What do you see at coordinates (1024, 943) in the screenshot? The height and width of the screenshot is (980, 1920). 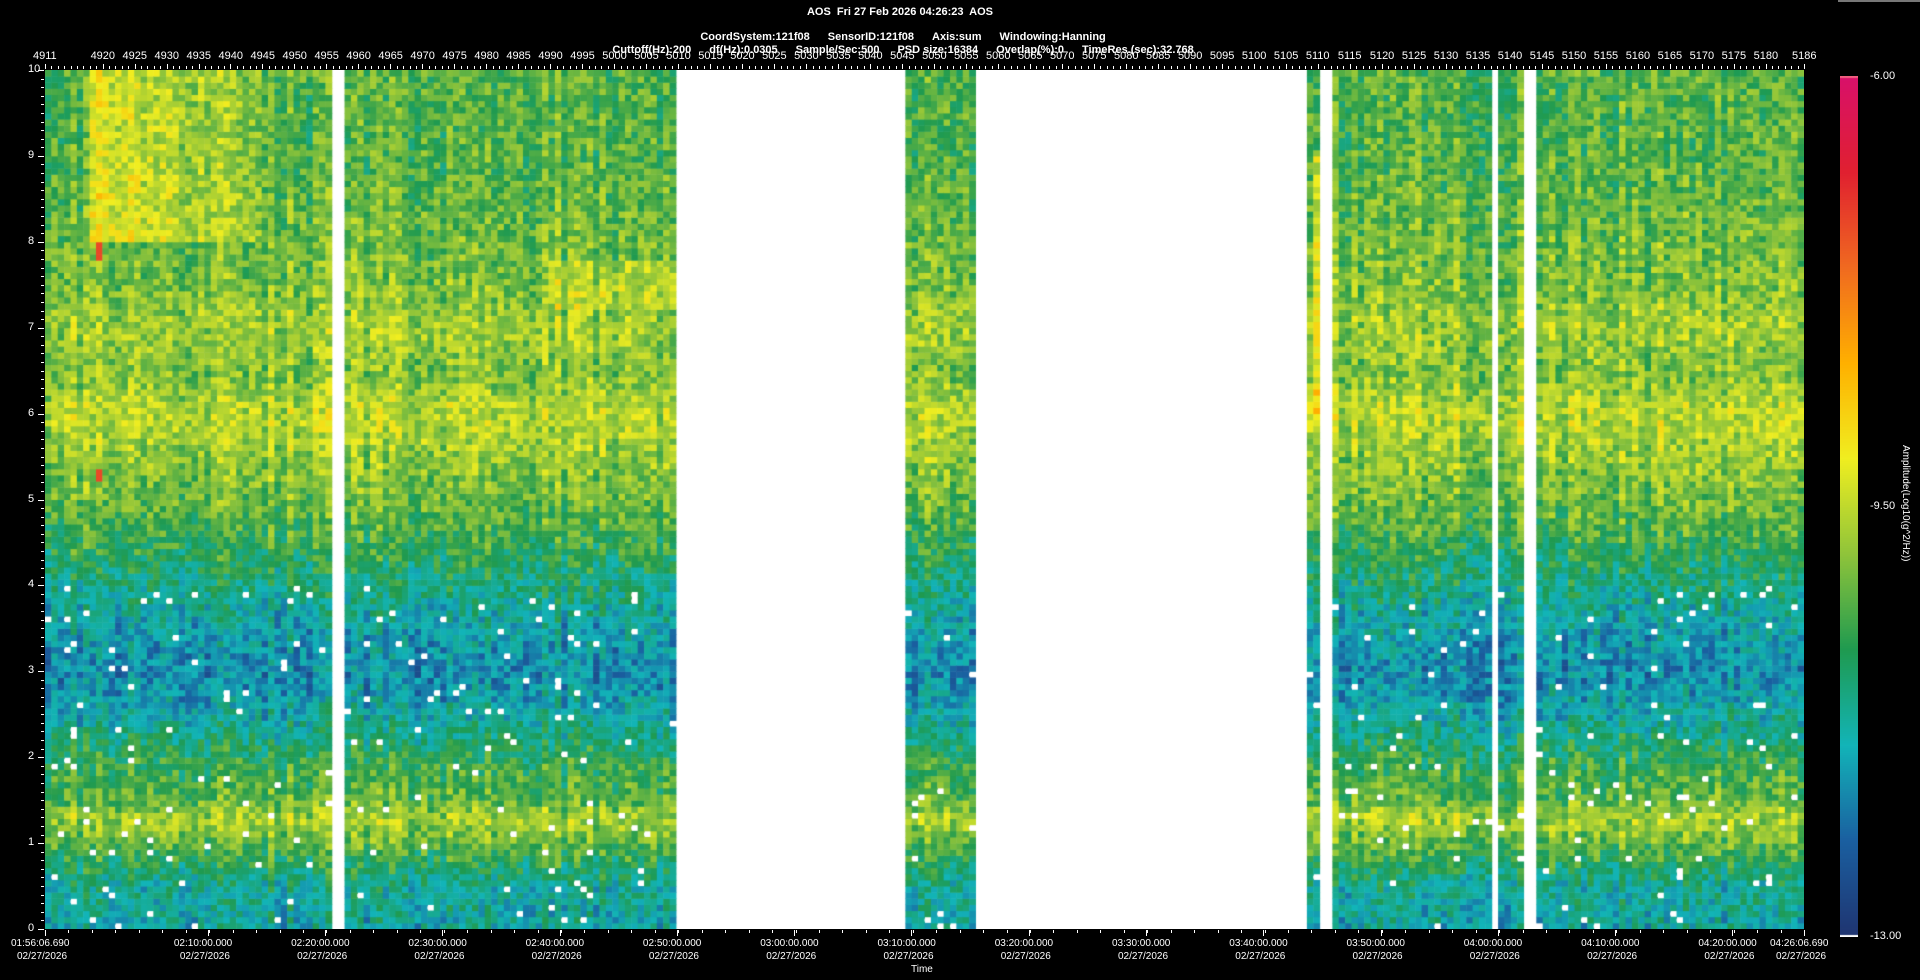 I see `x-tick-time: 03:20:00.000` at bounding box center [1024, 943].